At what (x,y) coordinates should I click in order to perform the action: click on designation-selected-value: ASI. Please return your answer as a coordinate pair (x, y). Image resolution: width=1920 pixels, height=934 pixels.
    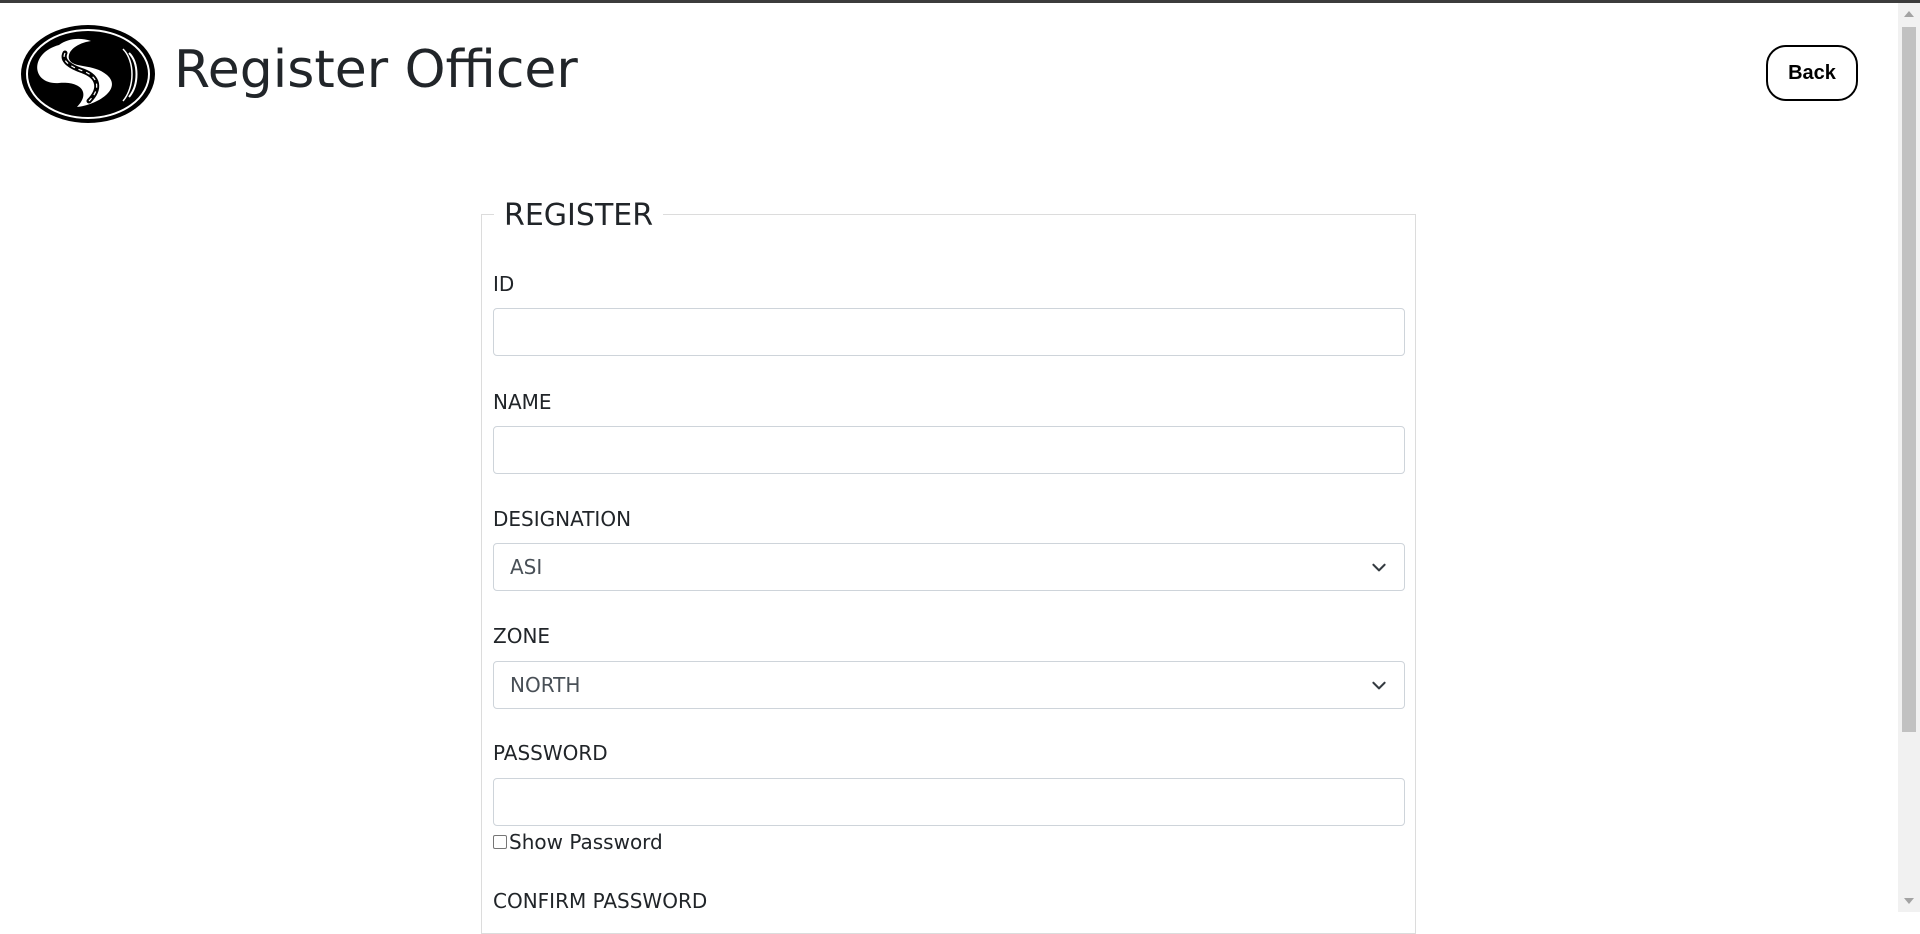
    Looking at the image, I should click on (526, 567).